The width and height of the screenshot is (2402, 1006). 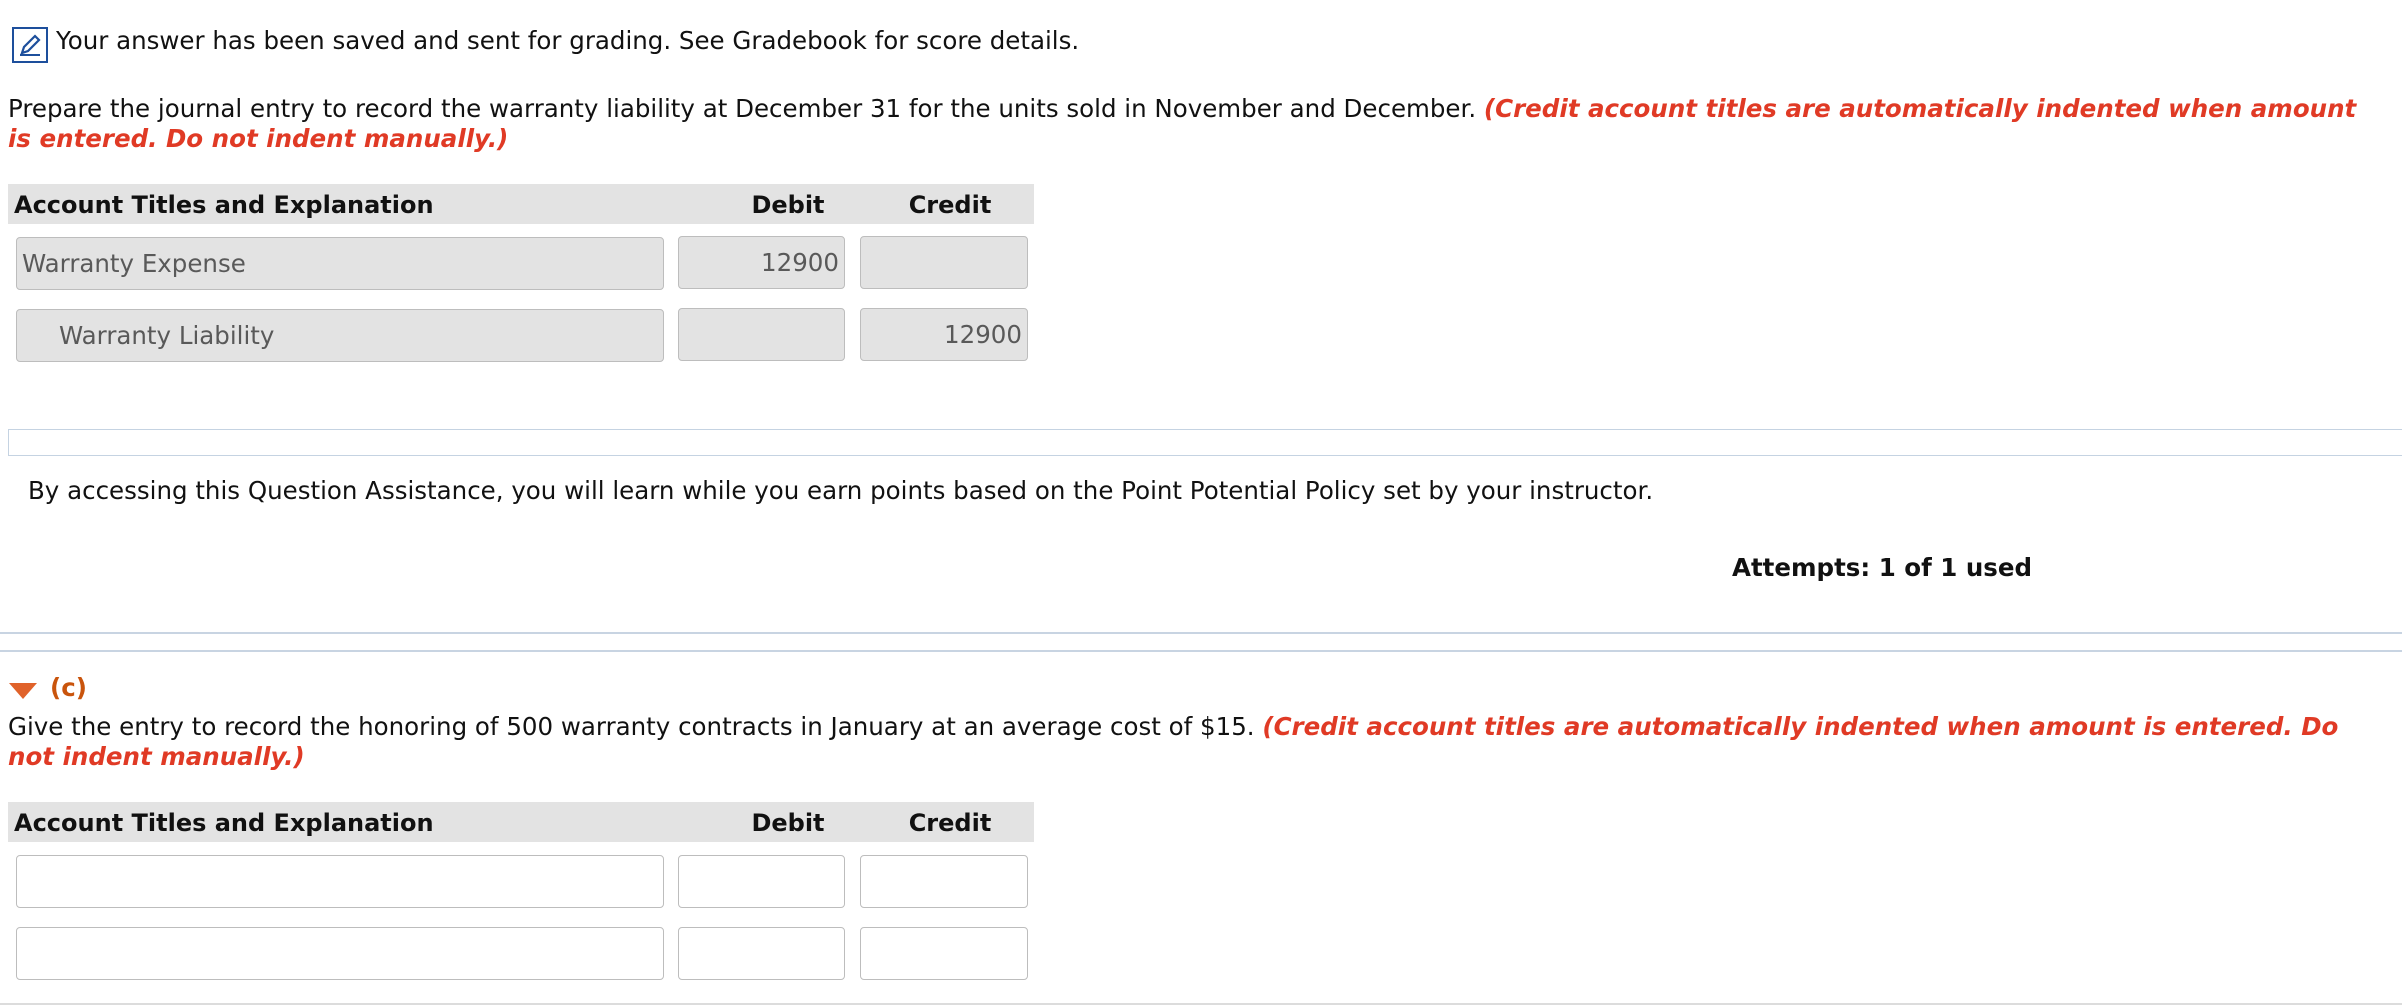 What do you see at coordinates (340, 335) in the screenshot?
I see `part-b-row2-account-field` at bounding box center [340, 335].